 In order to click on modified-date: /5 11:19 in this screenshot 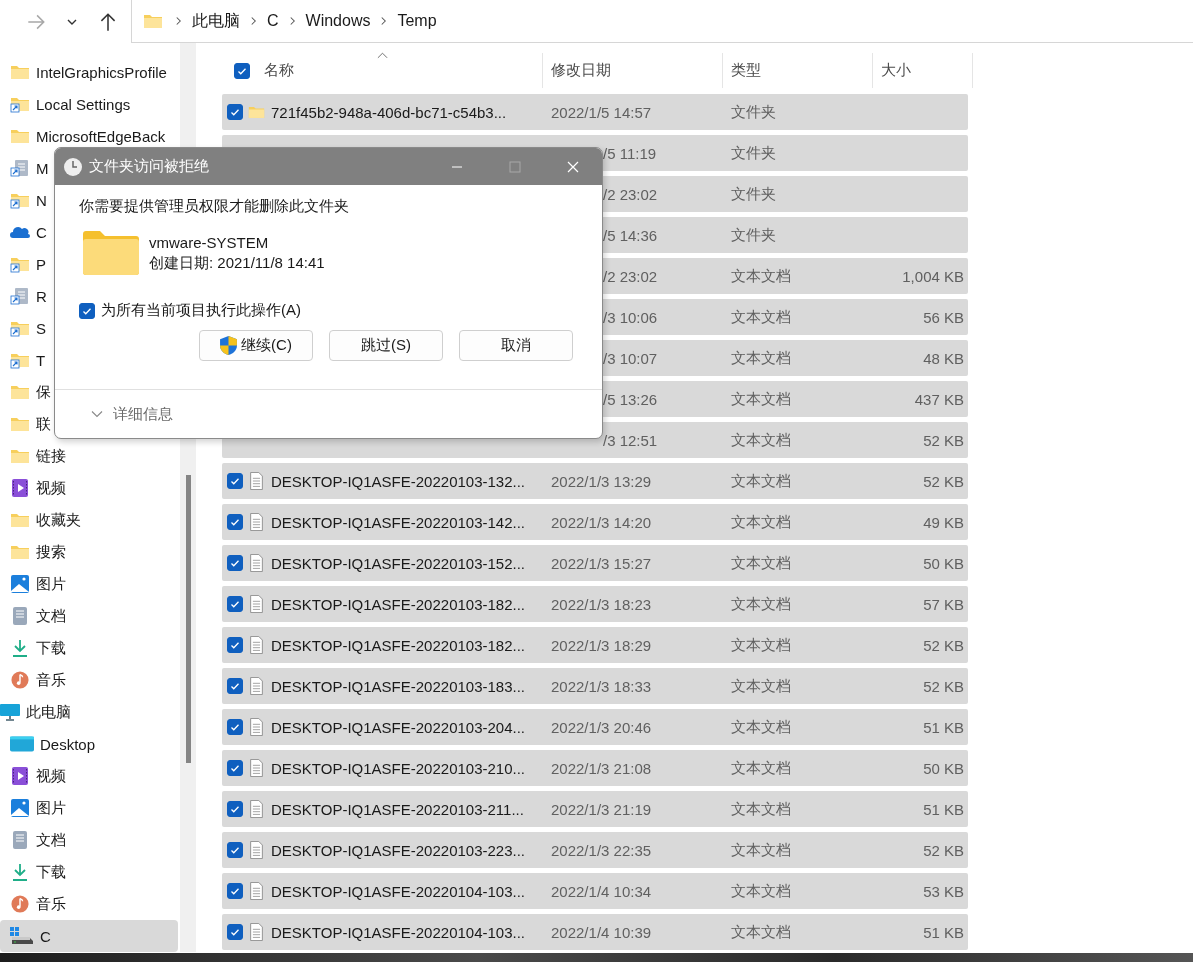, I will do `click(630, 153)`.